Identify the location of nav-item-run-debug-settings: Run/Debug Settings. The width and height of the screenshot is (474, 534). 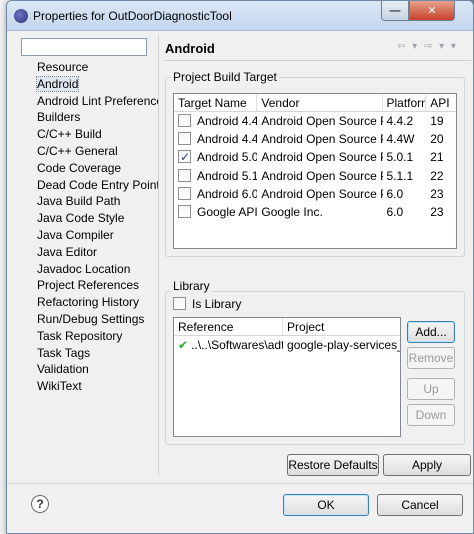
(89, 319).